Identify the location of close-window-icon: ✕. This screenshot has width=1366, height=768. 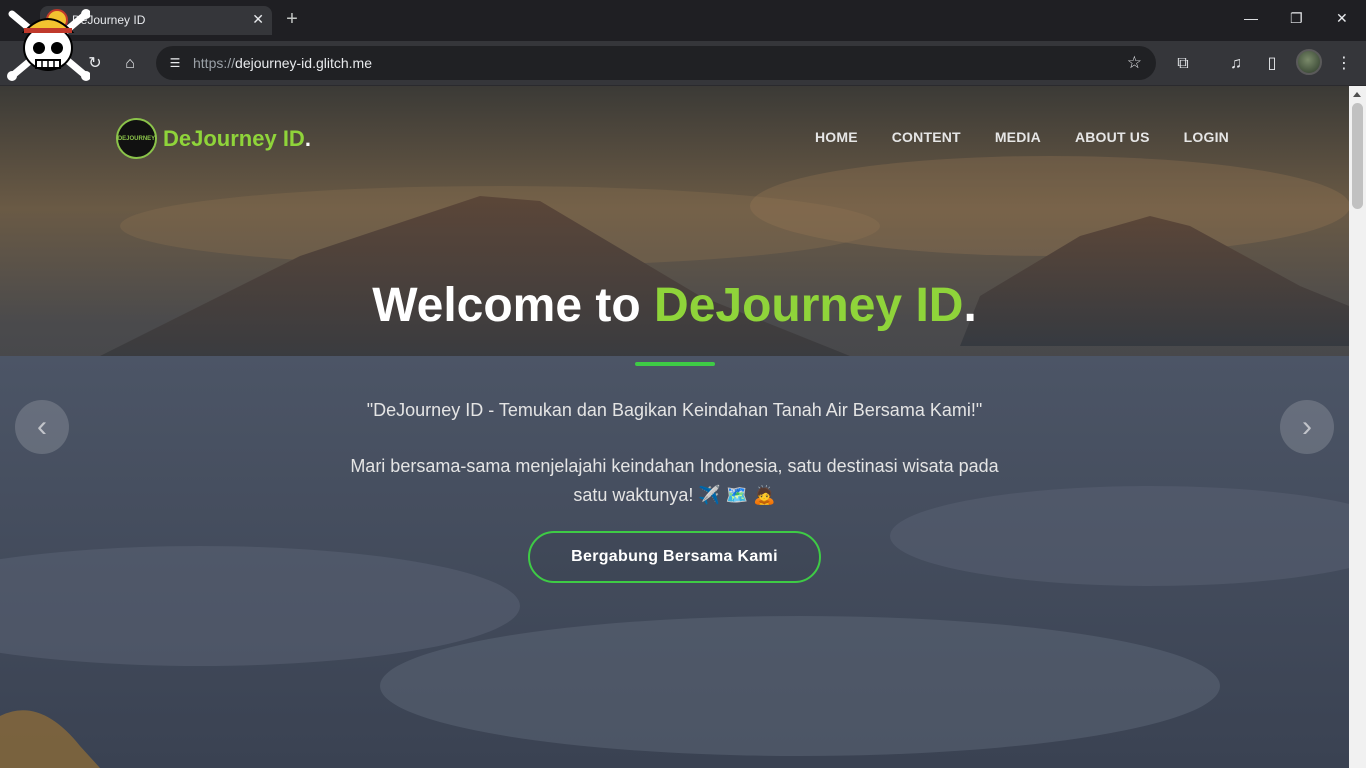
(1342, 18).